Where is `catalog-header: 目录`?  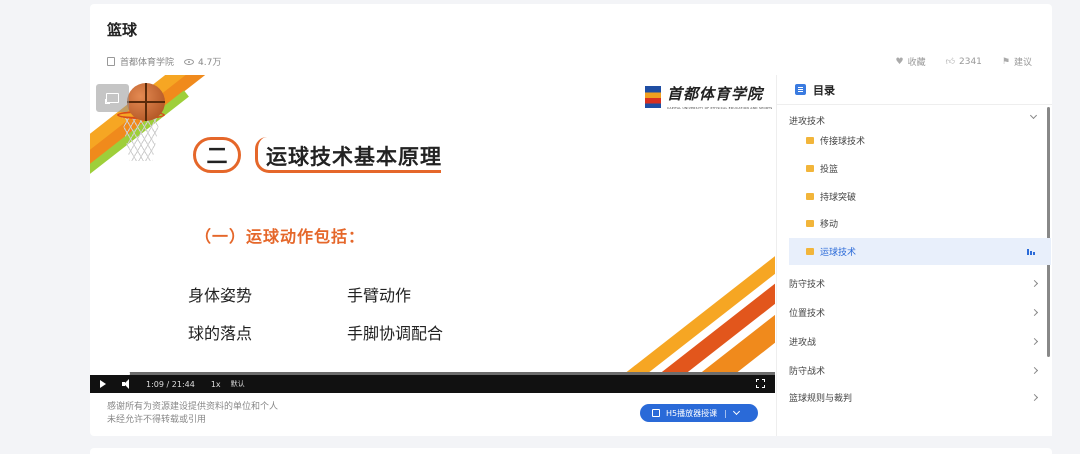
catalog-header: 目录 is located at coordinates (914, 90).